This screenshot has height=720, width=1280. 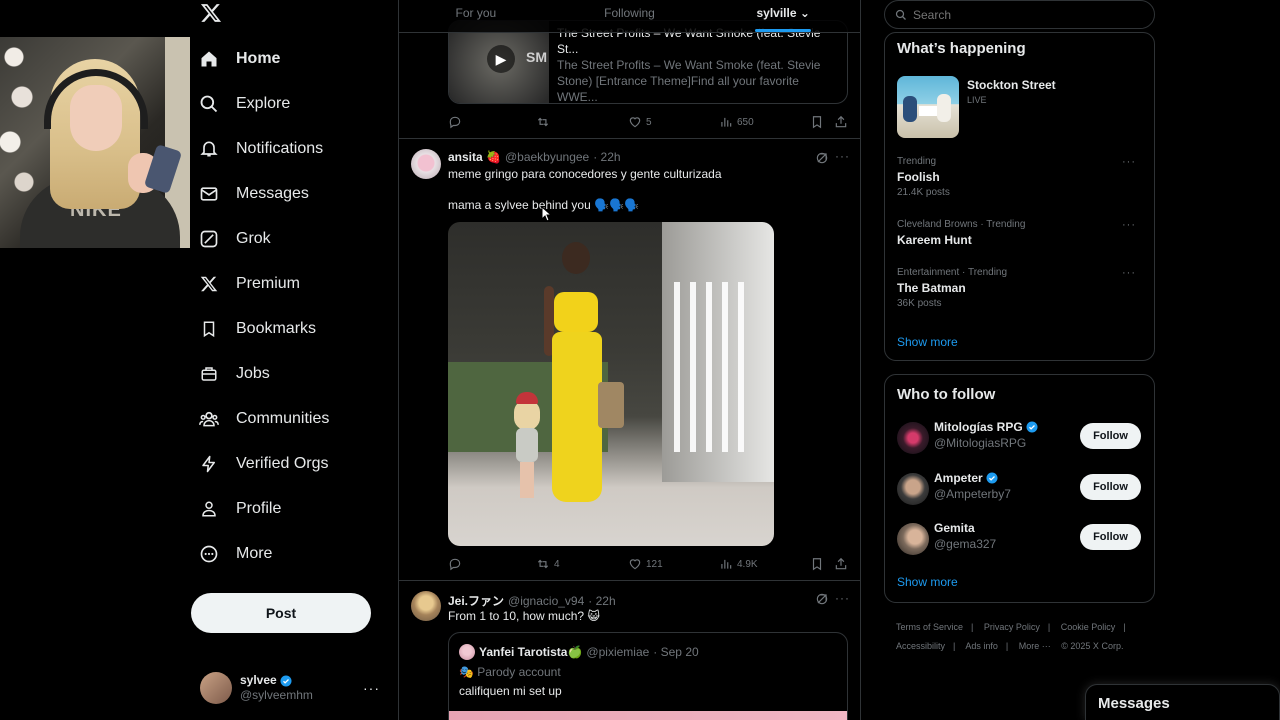 I want to click on like-count: 121, so click(x=654, y=564).